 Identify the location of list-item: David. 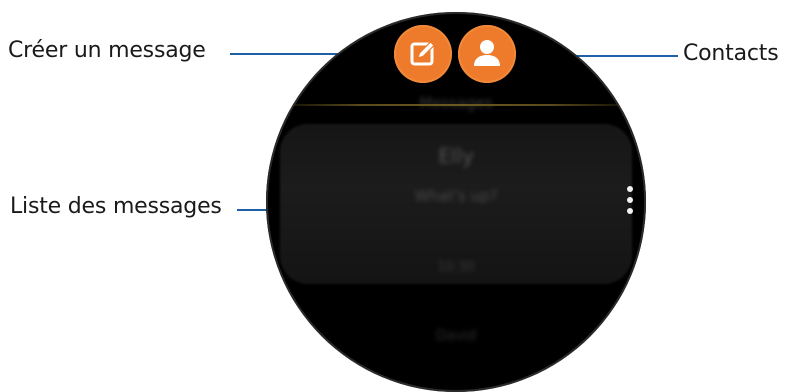
(456, 336).